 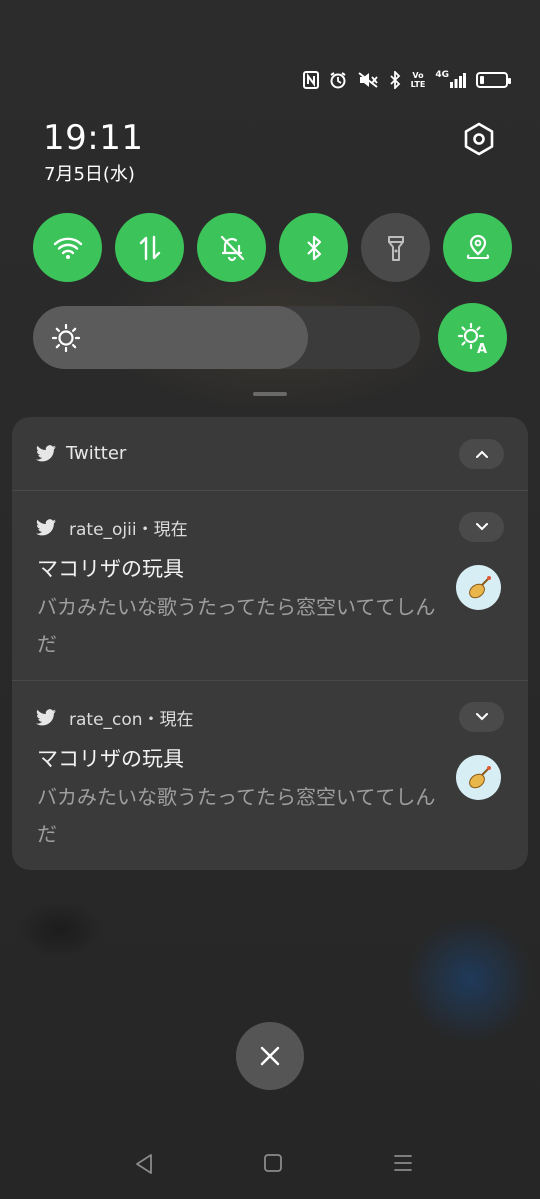 What do you see at coordinates (93, 138) in the screenshot?
I see `clock: 19:11` at bounding box center [93, 138].